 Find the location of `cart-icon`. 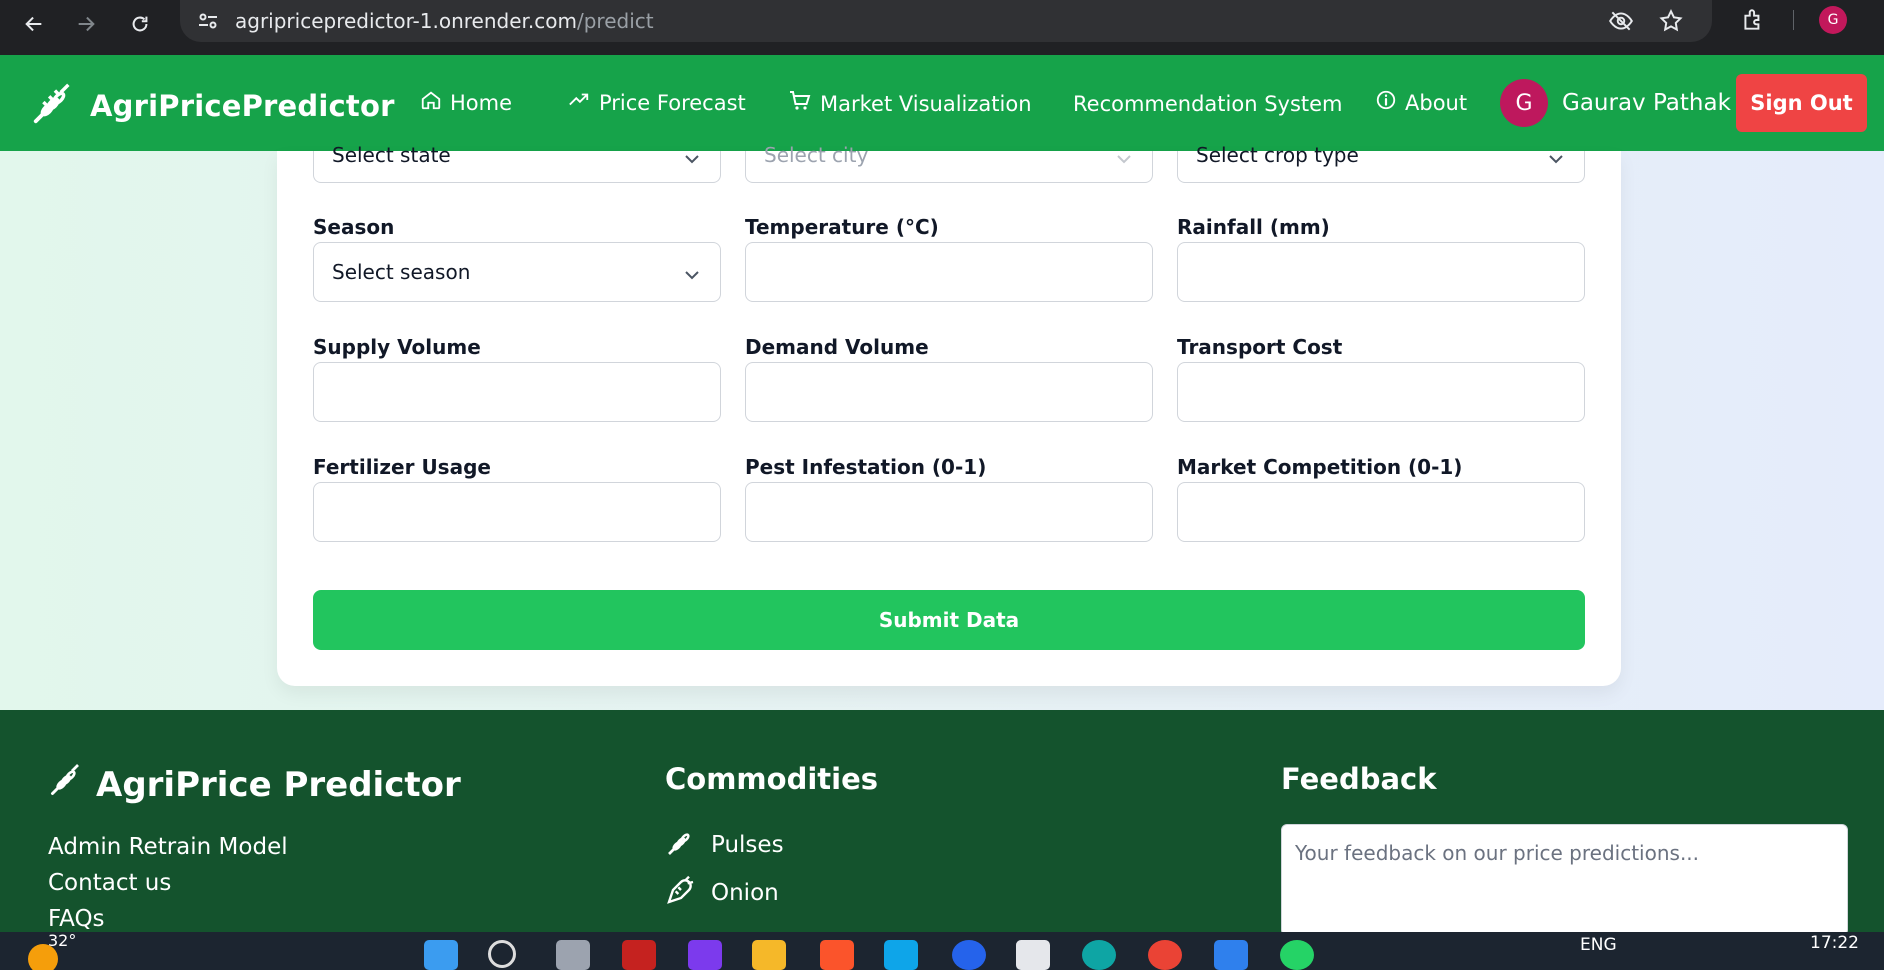

cart-icon is located at coordinates (800, 103).